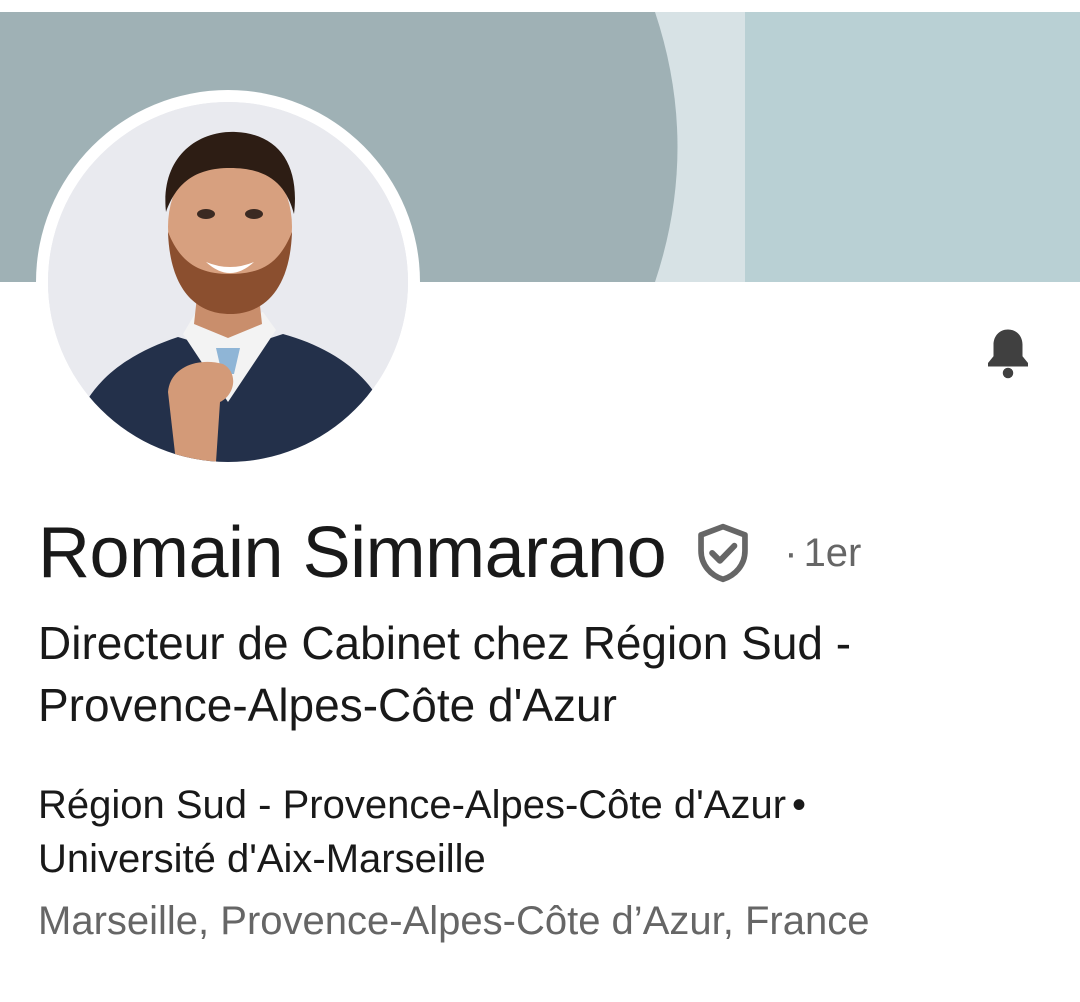 The width and height of the screenshot is (1080, 1002). Describe the element at coordinates (412, 805) in the screenshot. I see `current-company-link: Région Sud - Provence-Alpes-Côte d'Azur` at that location.